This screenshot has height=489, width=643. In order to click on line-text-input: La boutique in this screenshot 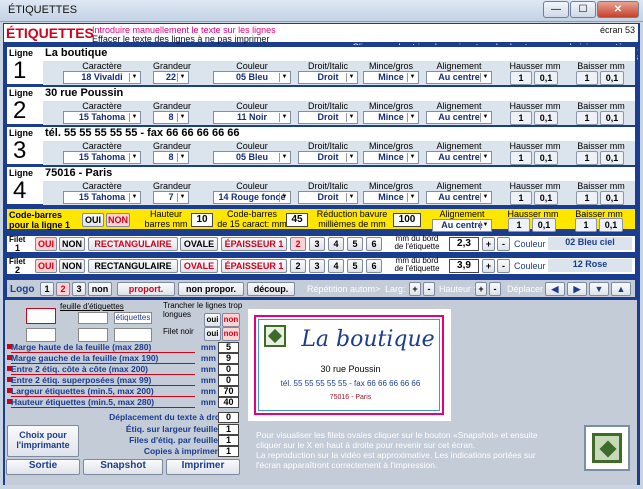, I will do `click(339, 54)`.